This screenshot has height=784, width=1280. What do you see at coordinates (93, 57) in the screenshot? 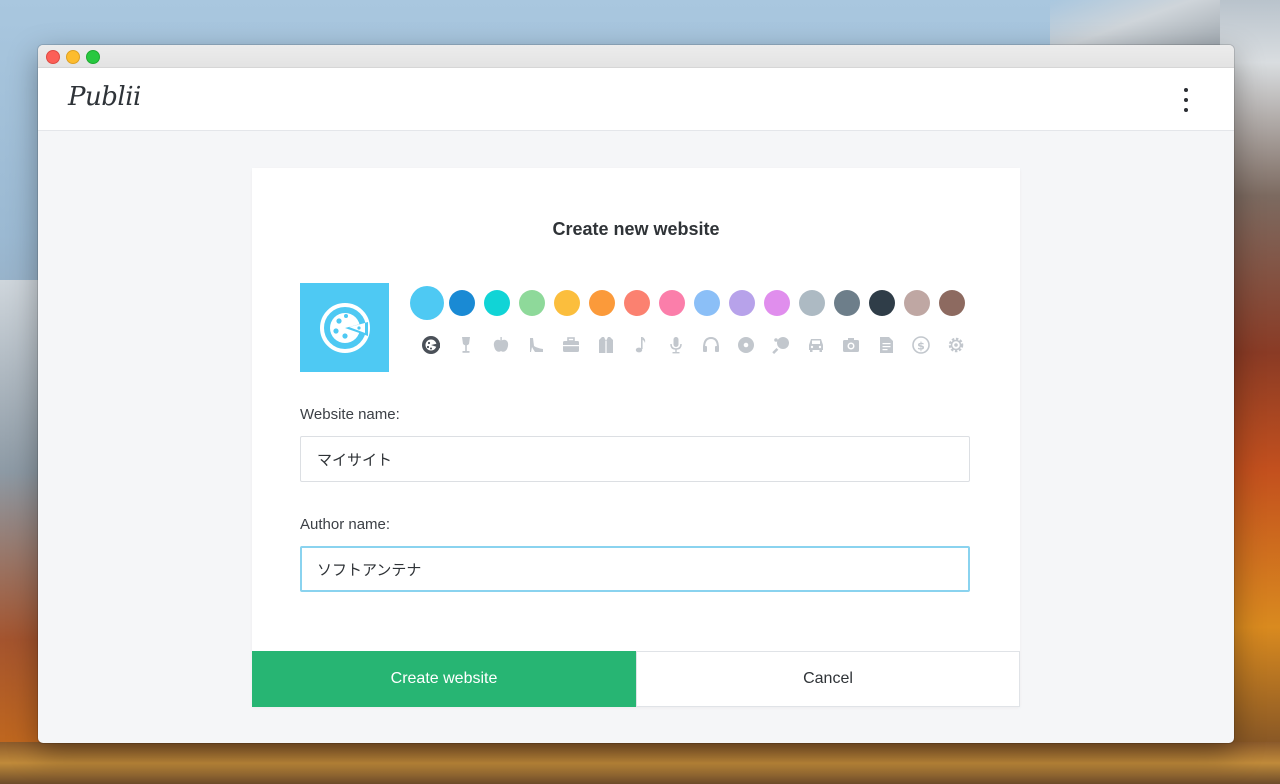
I see `window-maximize-button` at bounding box center [93, 57].